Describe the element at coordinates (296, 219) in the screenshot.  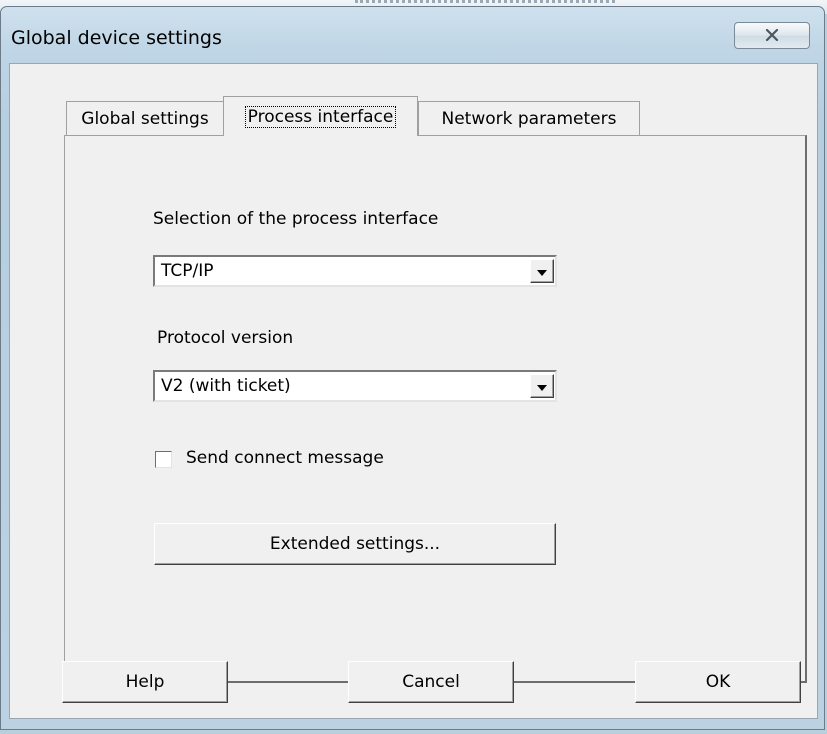
I see `selection-label: Selection of the process interface` at that location.